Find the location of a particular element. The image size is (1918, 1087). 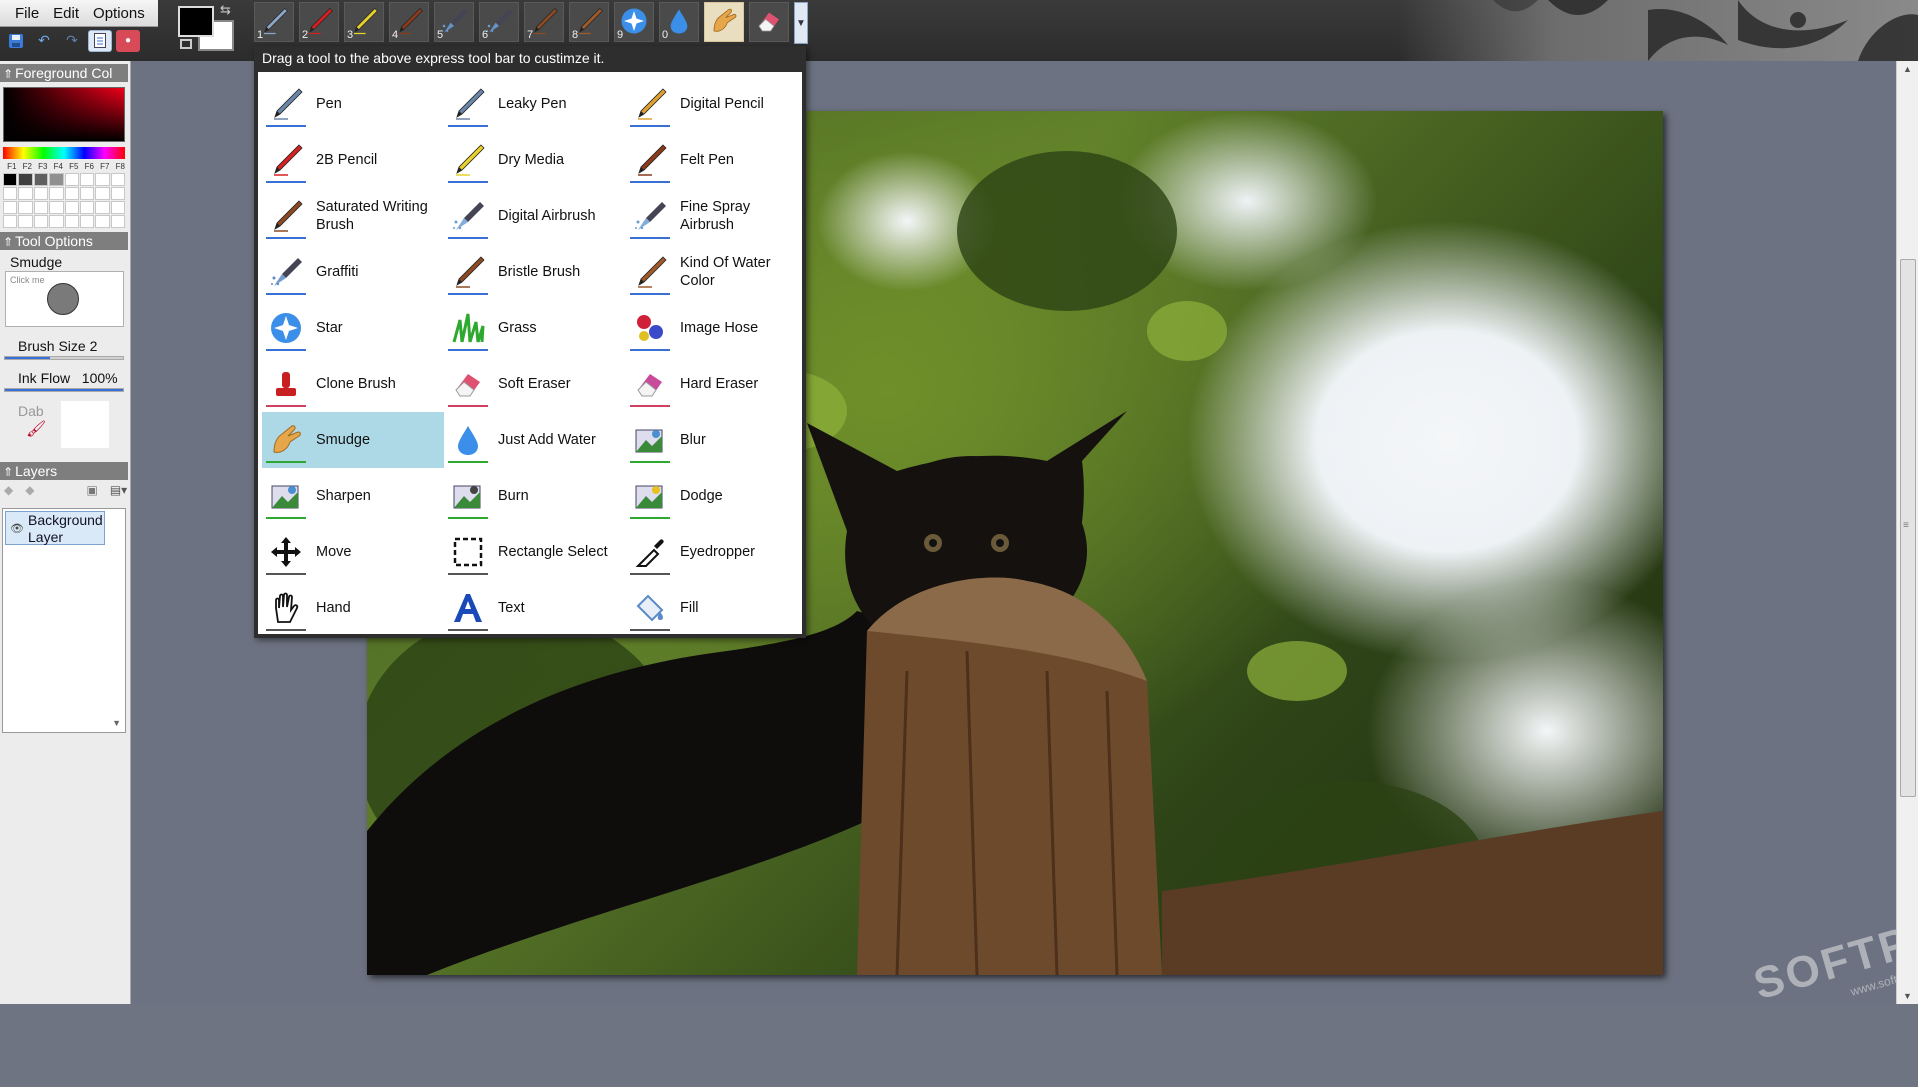

move-layer-up-icon: ◆ is located at coordinates (8, 490).